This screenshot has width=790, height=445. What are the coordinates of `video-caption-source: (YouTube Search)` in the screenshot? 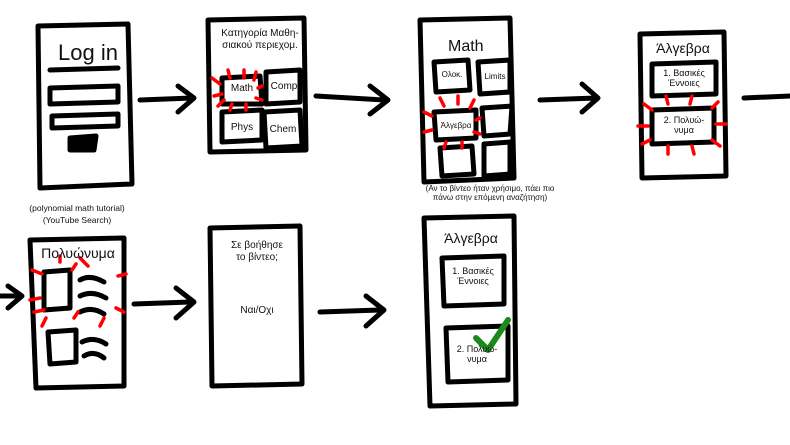 It's located at (77, 220).